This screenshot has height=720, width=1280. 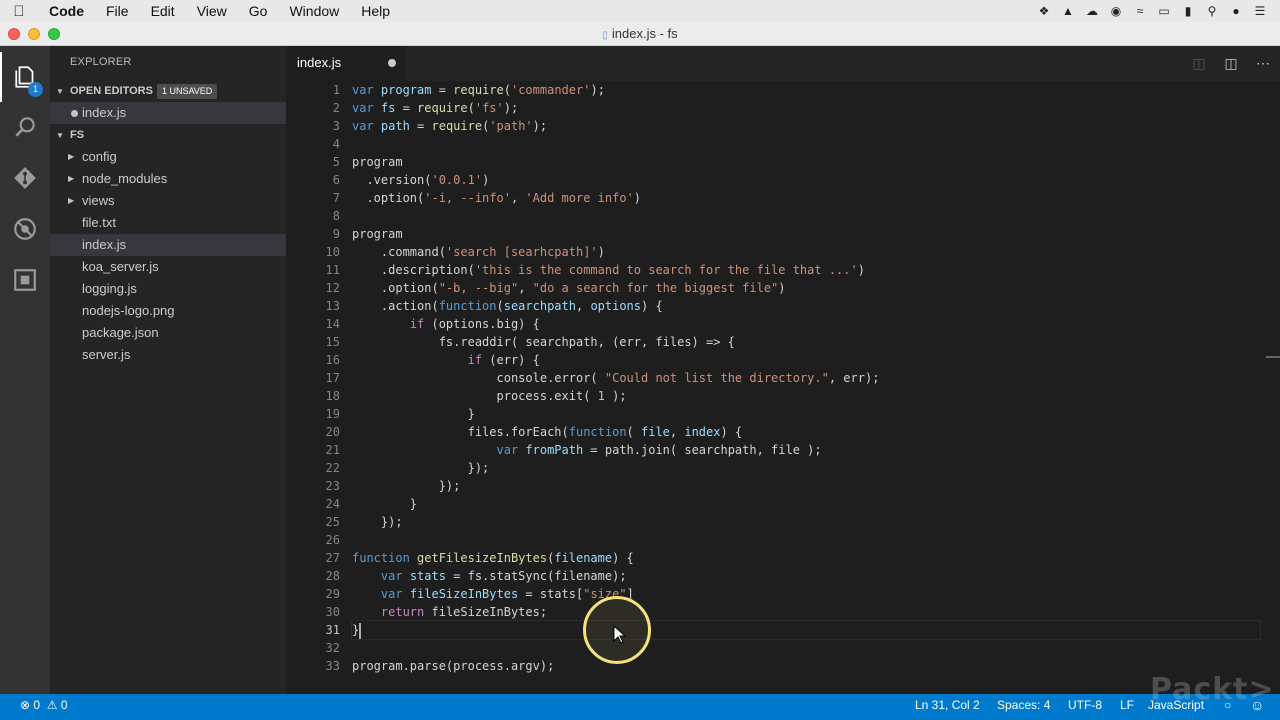 I want to click on open-preview-icon: ◫, so click(x=1199, y=63).